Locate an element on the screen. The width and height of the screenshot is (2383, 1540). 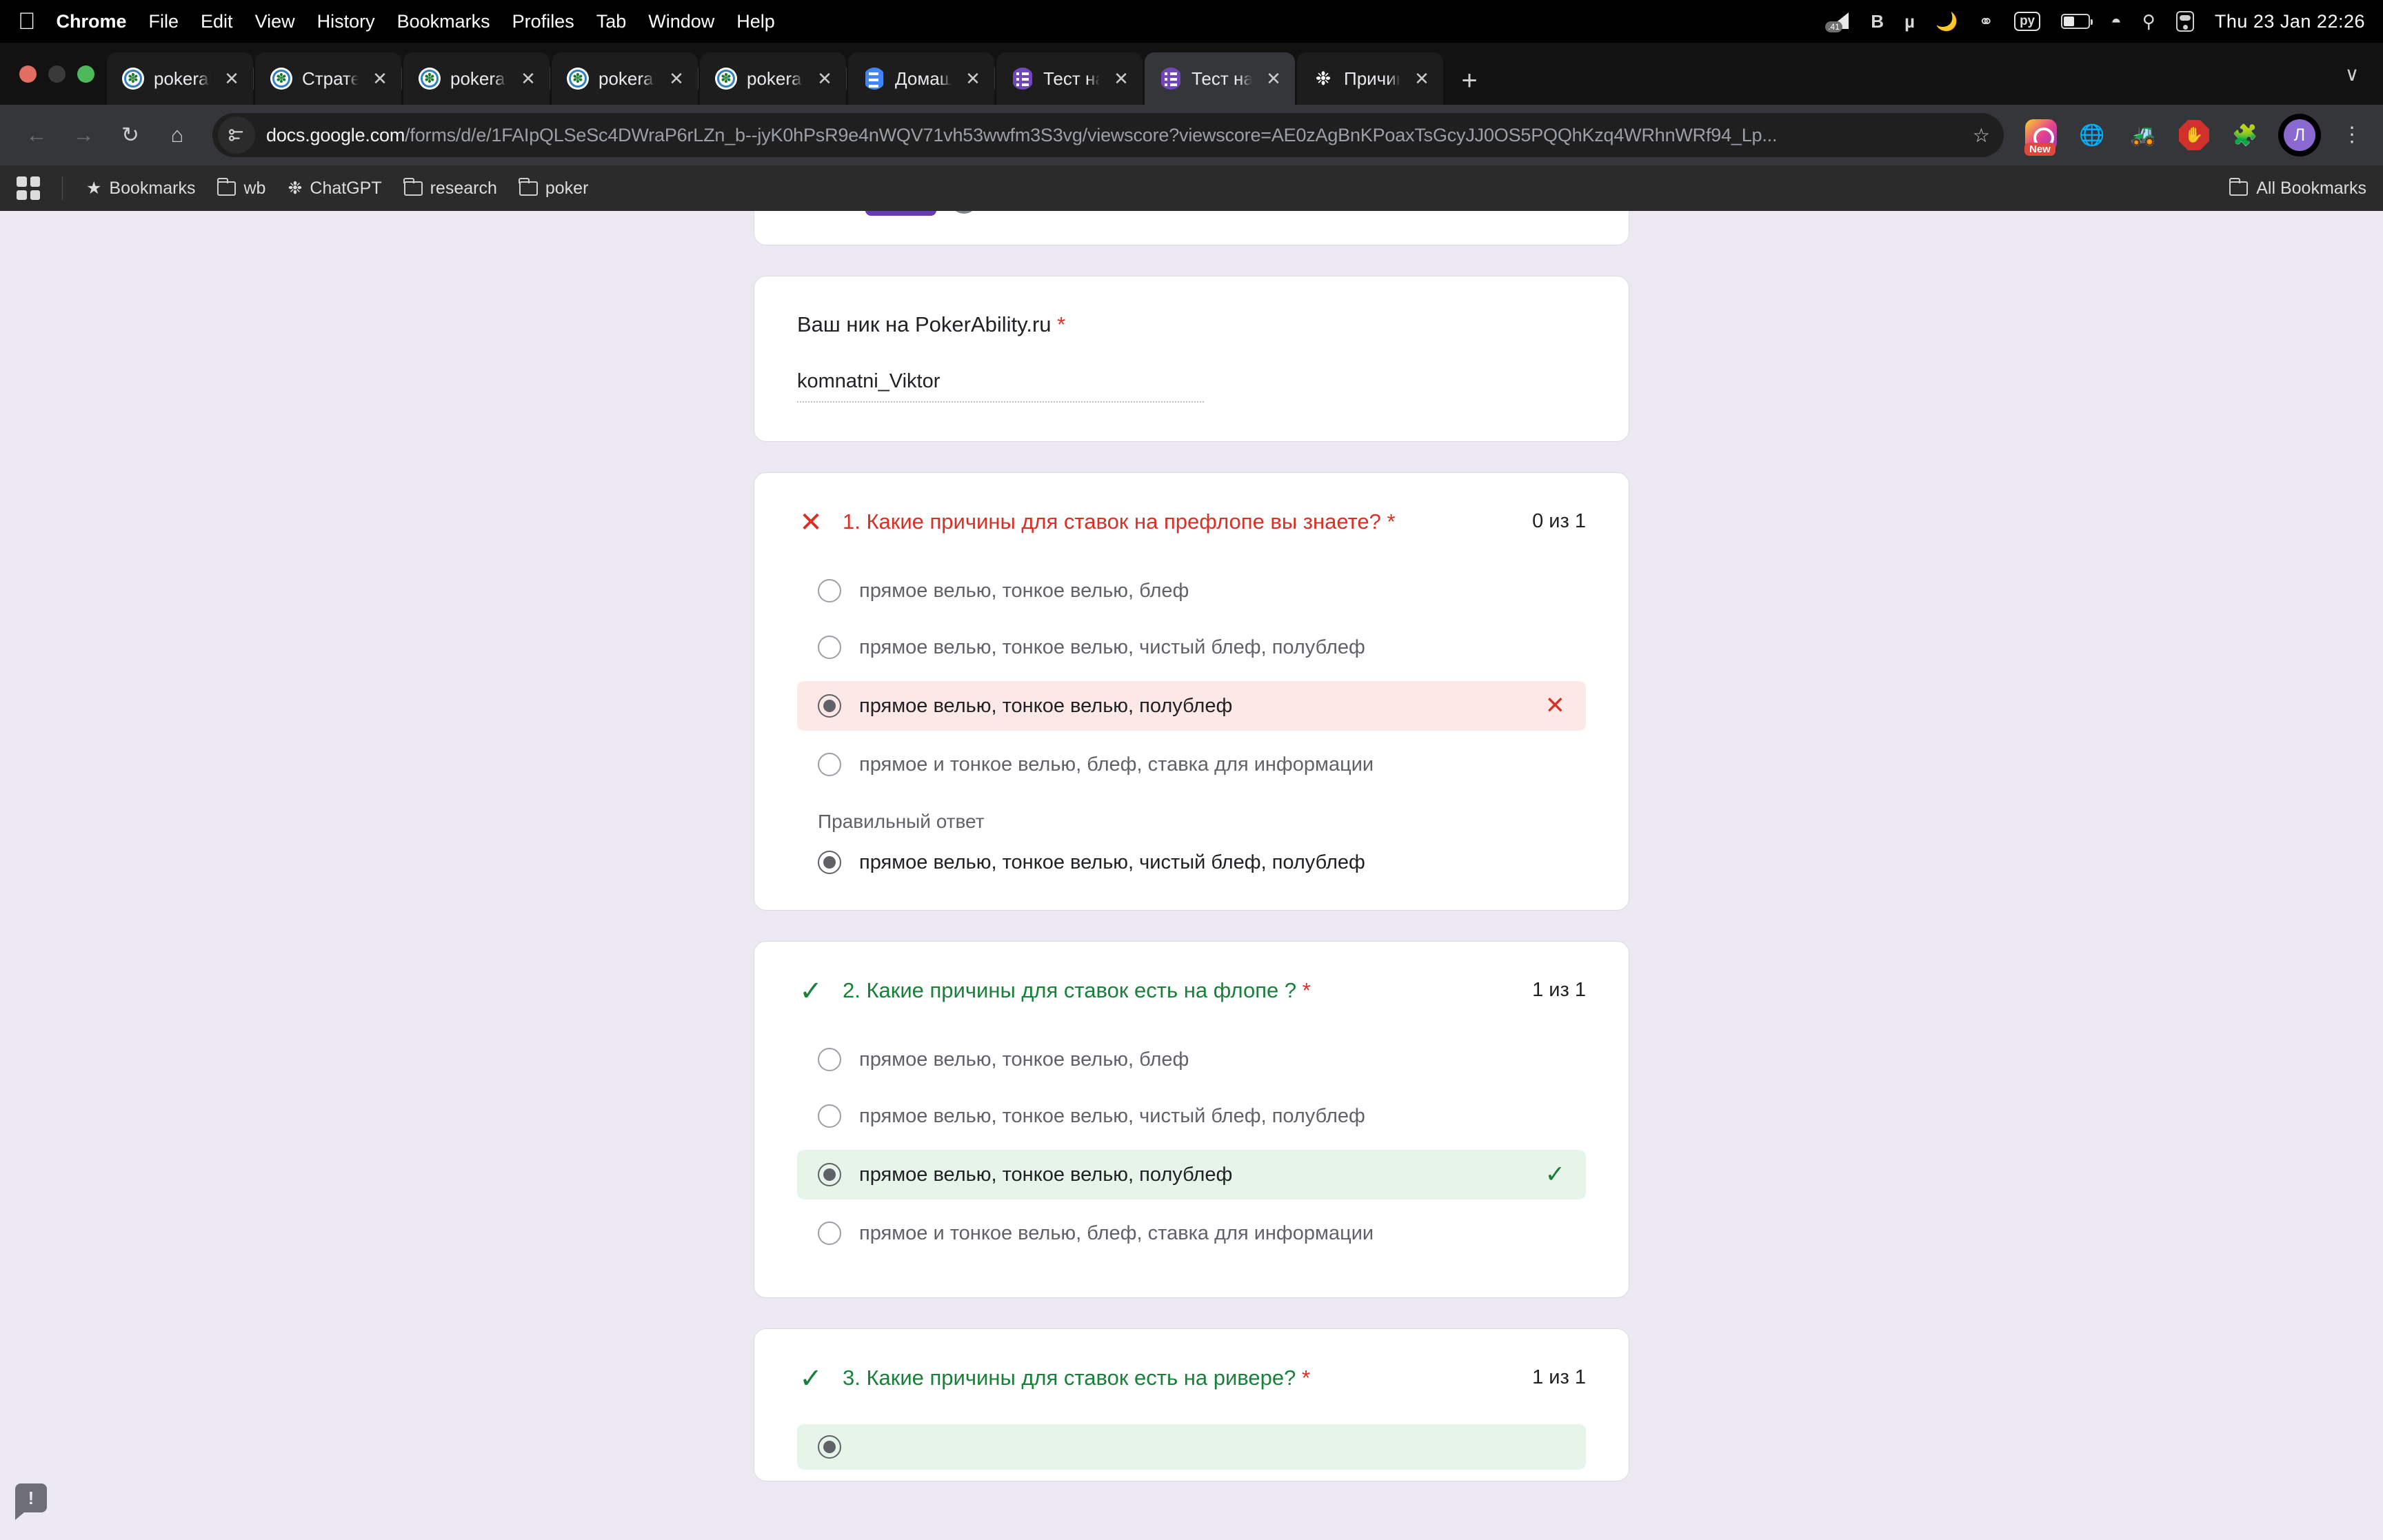
bookmark-item-wb: wb is located at coordinates (241, 189).